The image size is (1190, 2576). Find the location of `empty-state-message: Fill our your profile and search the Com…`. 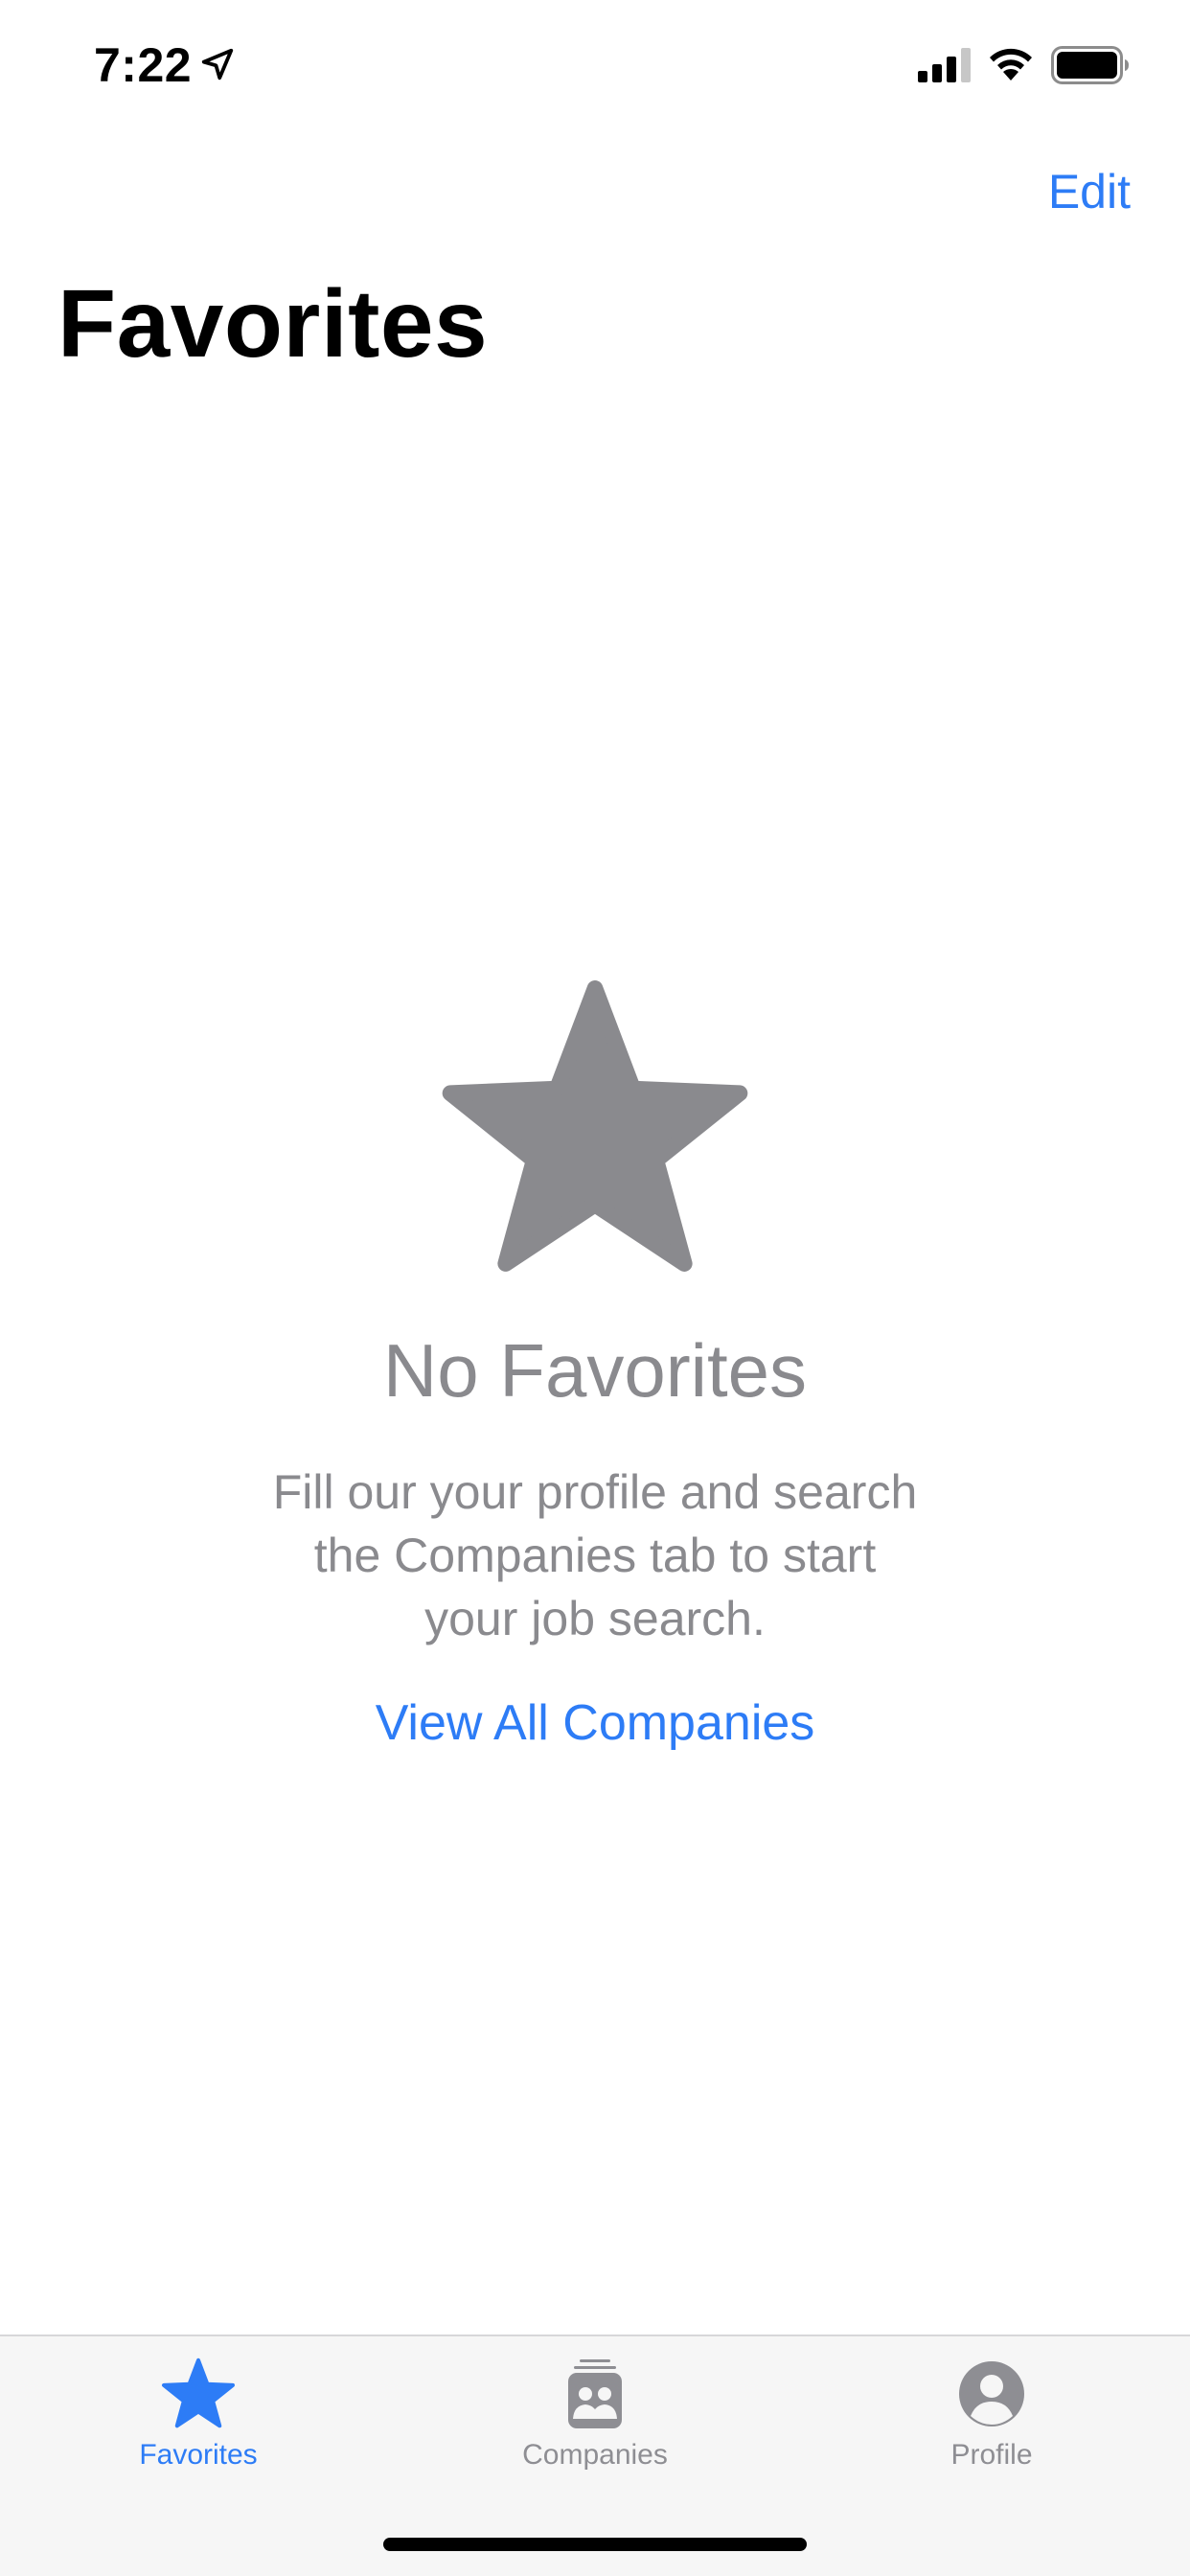

empty-state-message: Fill our your profile and search the Com… is located at coordinates (595, 1555).